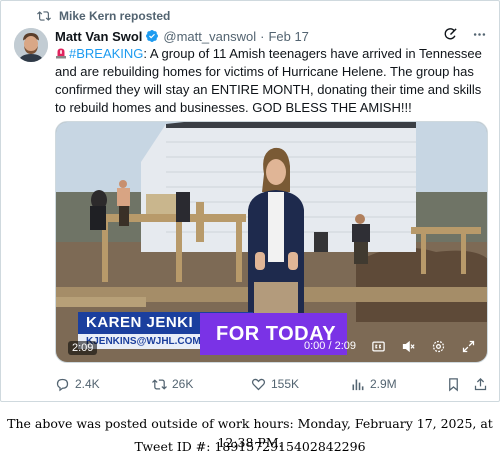 The height and width of the screenshot is (468, 500). Describe the element at coordinates (159, 384) in the screenshot. I see `repost-action-icon` at that location.